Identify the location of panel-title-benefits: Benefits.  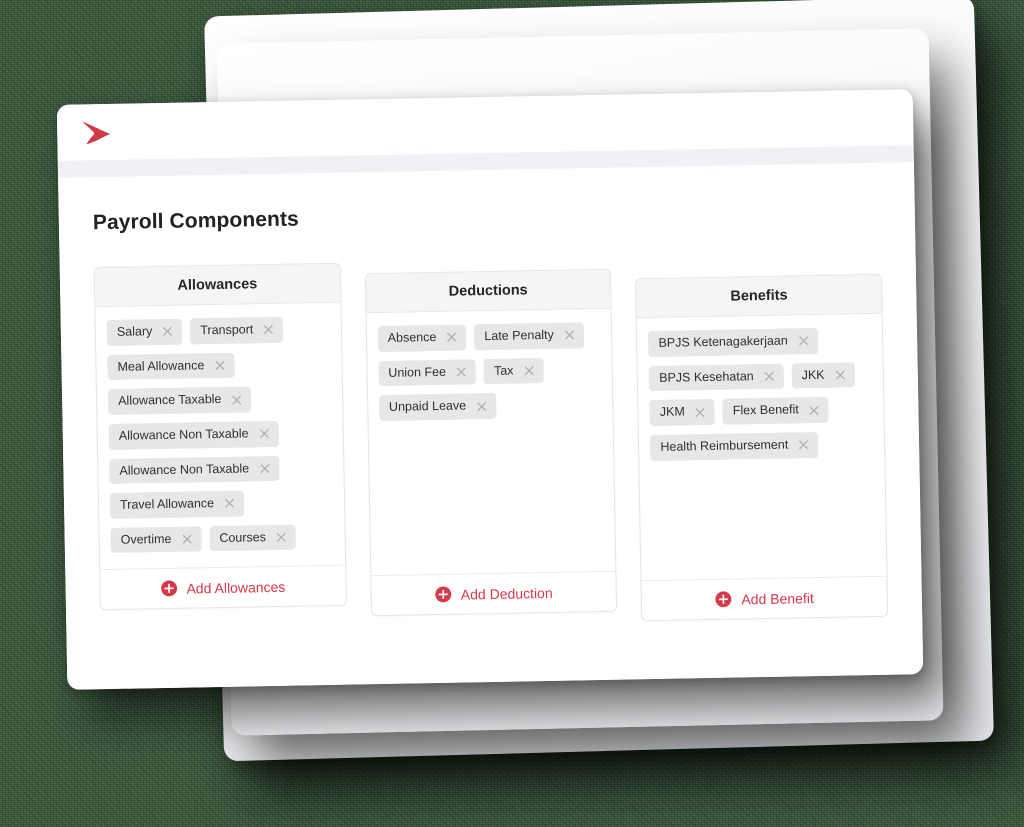
(759, 296).